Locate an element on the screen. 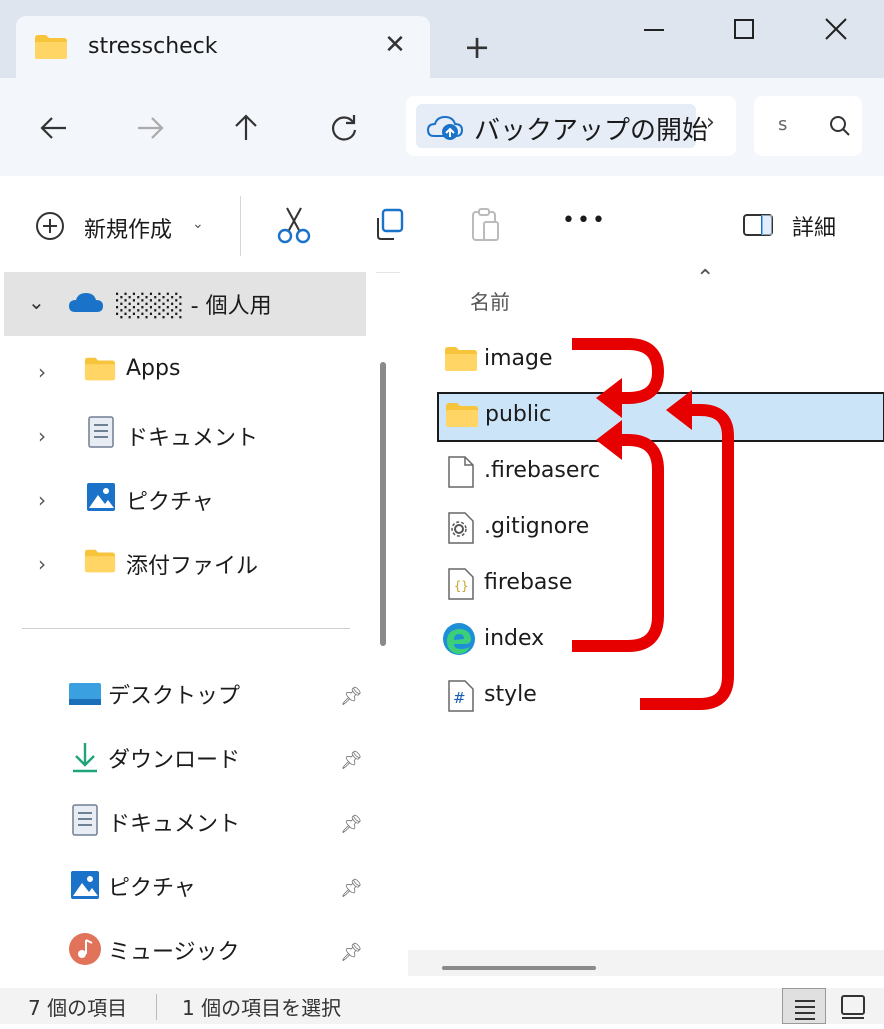 The height and width of the screenshot is (1029, 884). horizontal-scrollbar is located at coordinates (519, 968).